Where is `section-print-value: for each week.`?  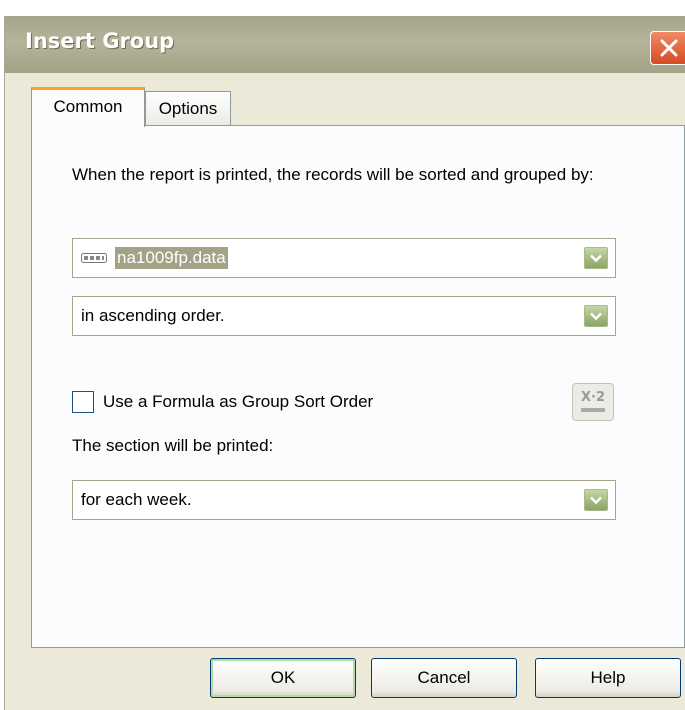
section-print-value: for each week. is located at coordinates (136, 499).